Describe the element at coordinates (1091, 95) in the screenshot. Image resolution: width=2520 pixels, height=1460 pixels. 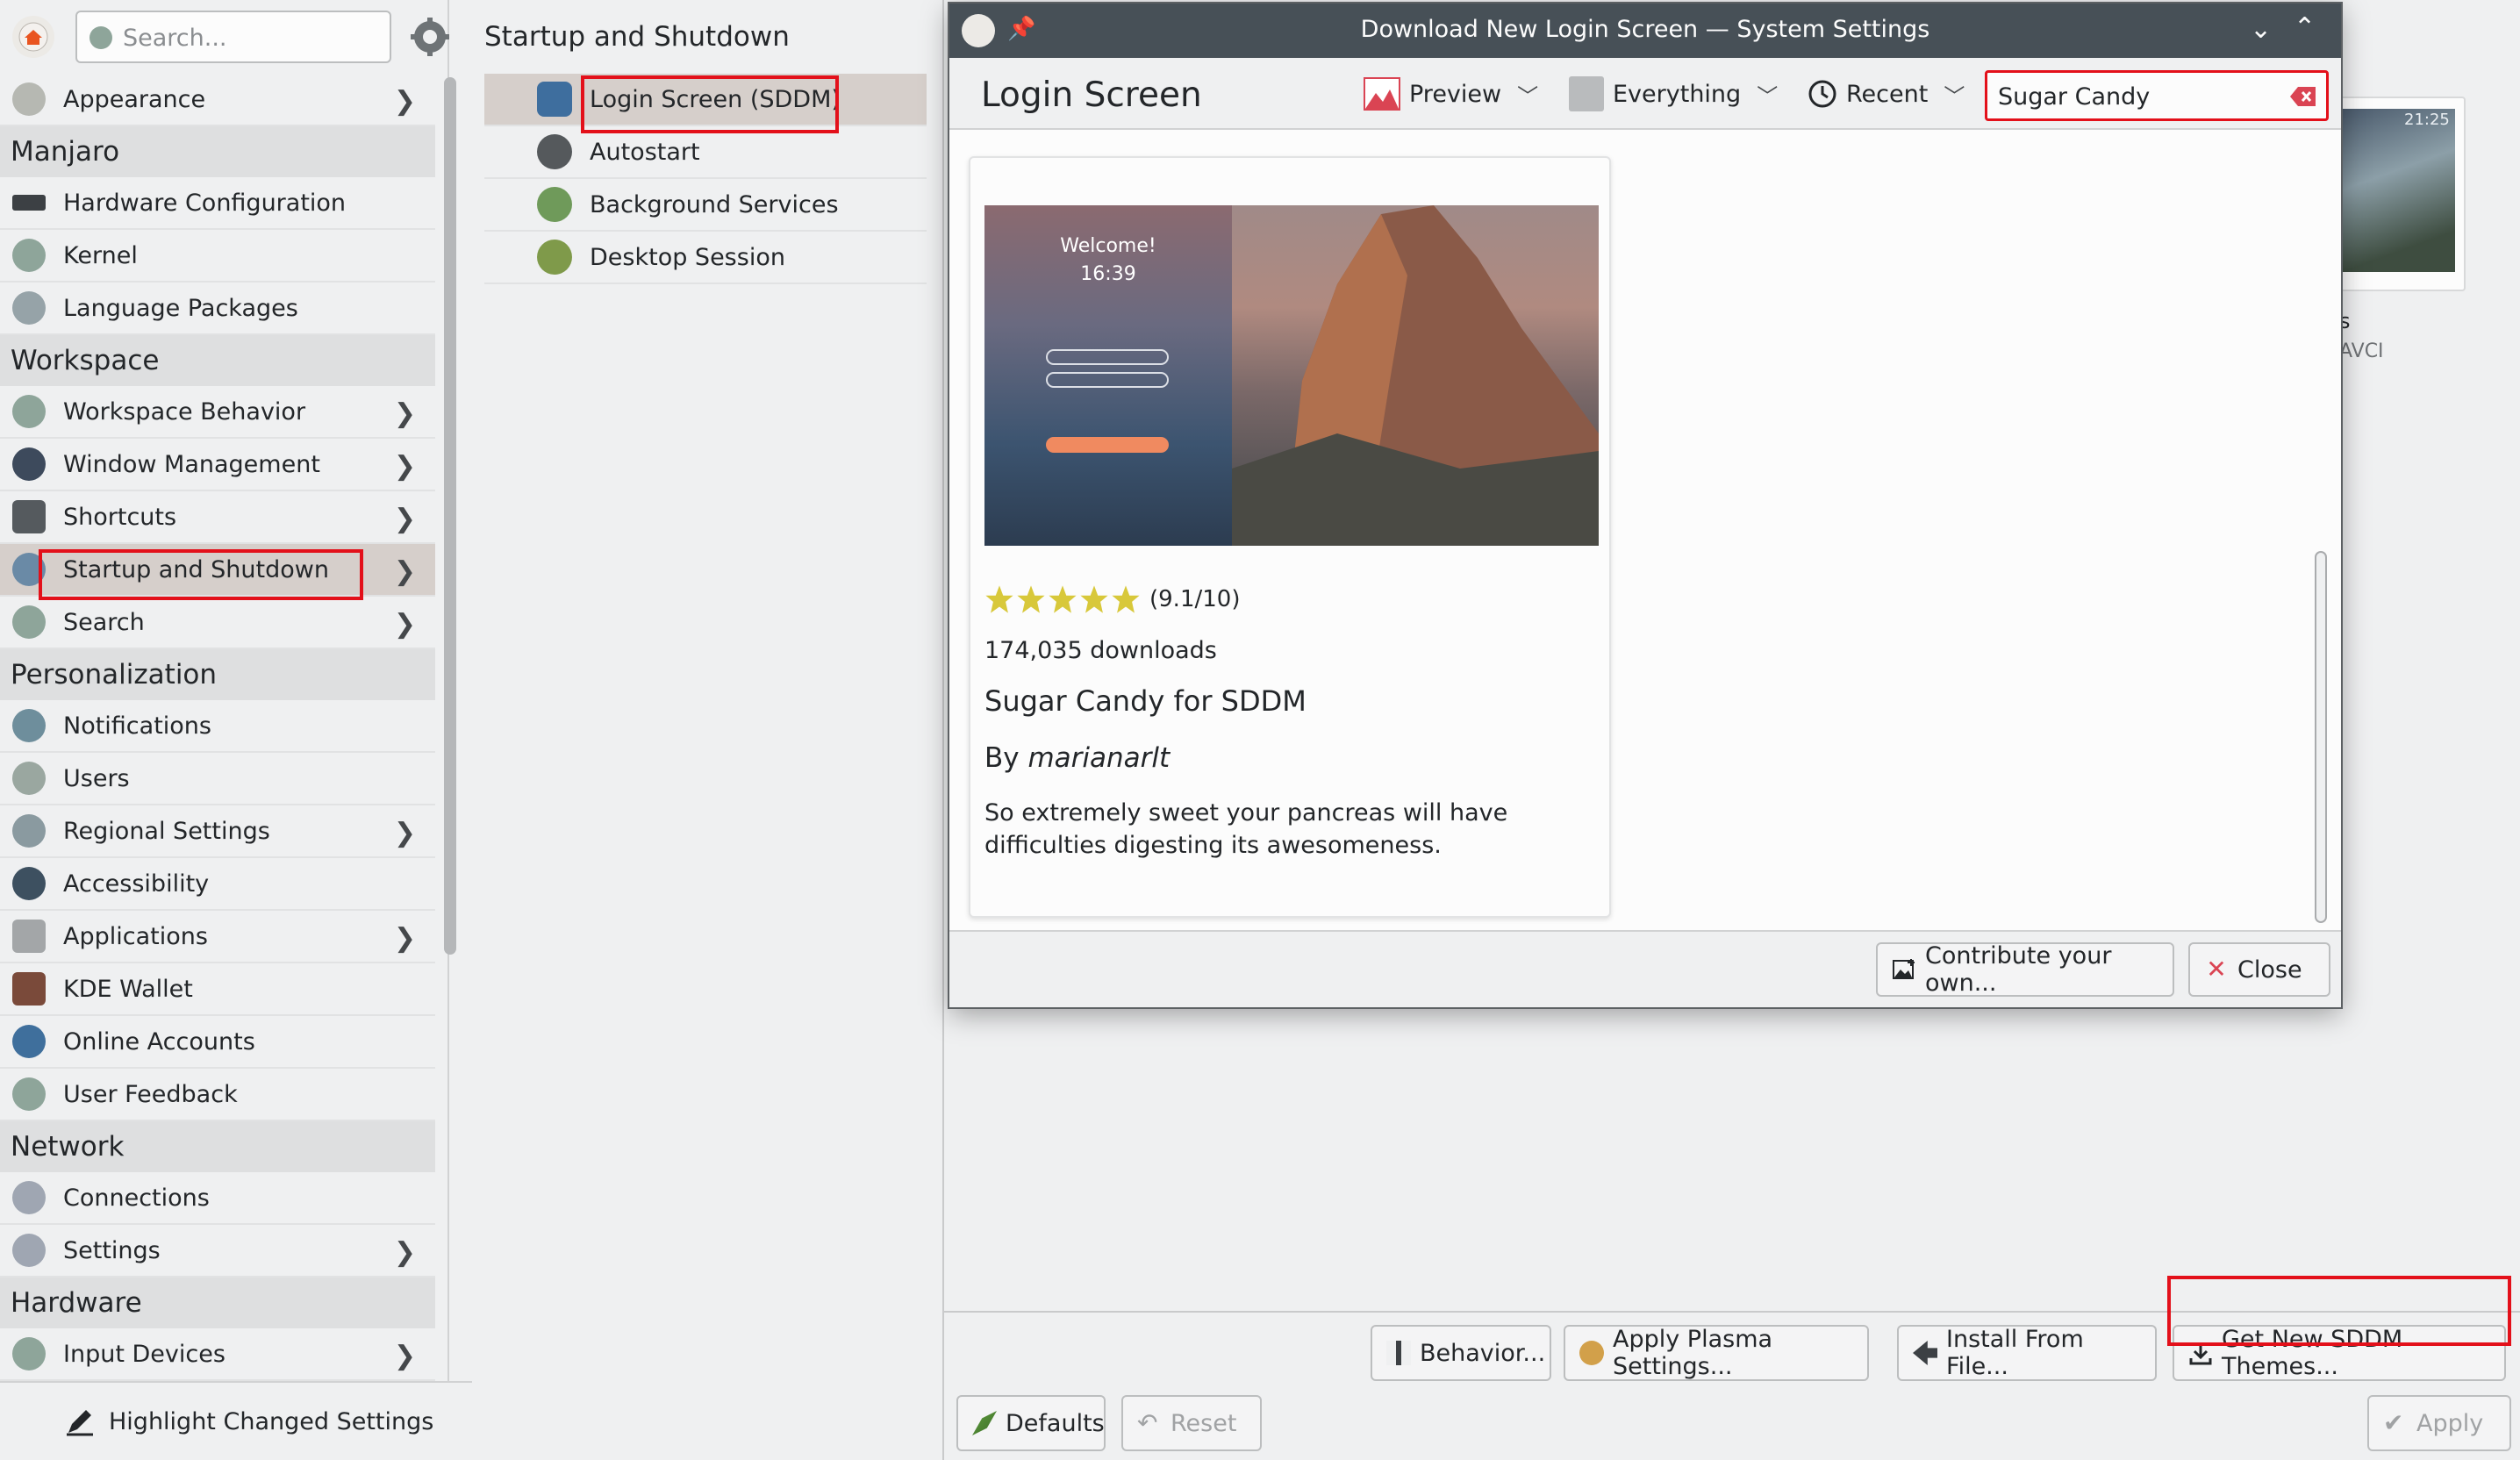
I see `dialog-heading: Login Screen` at that location.